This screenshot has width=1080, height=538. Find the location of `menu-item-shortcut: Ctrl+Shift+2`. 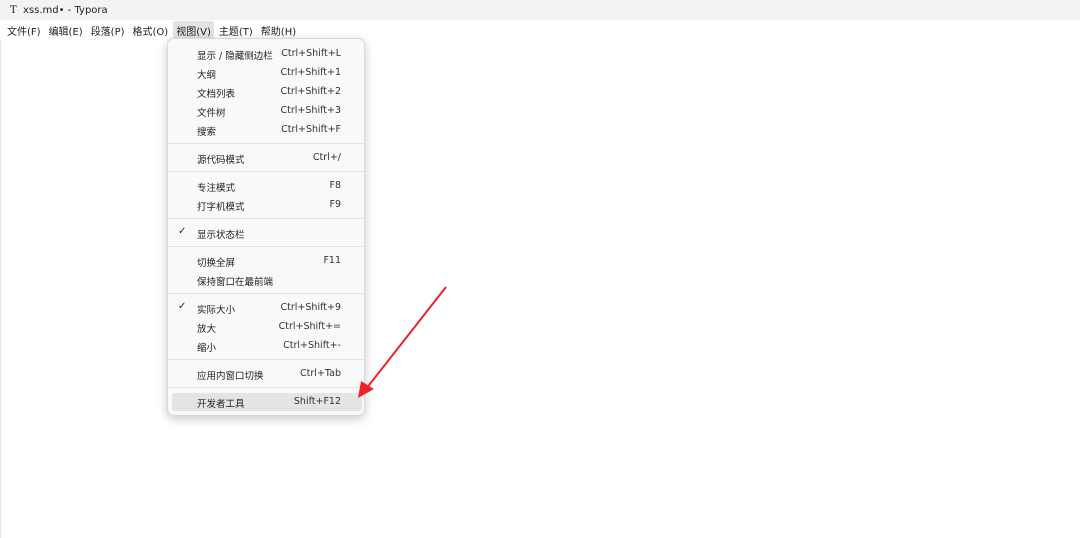

menu-item-shortcut: Ctrl+Shift+2 is located at coordinates (310, 91).